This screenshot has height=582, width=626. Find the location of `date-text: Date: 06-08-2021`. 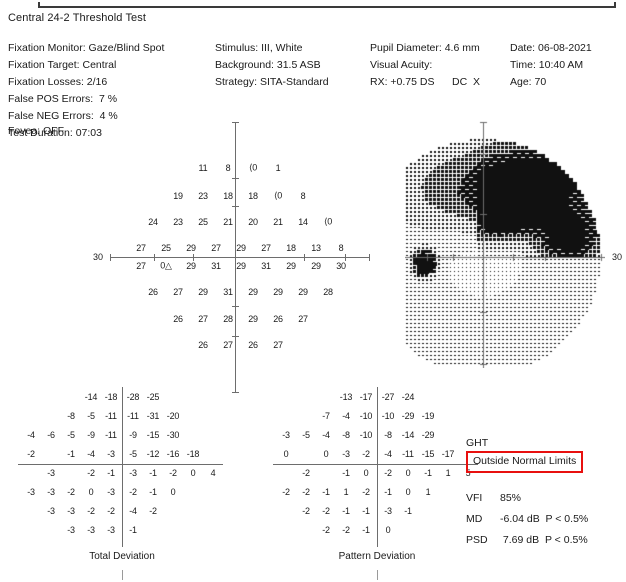

date-text: Date: 06-08-2021 is located at coordinates (551, 48).